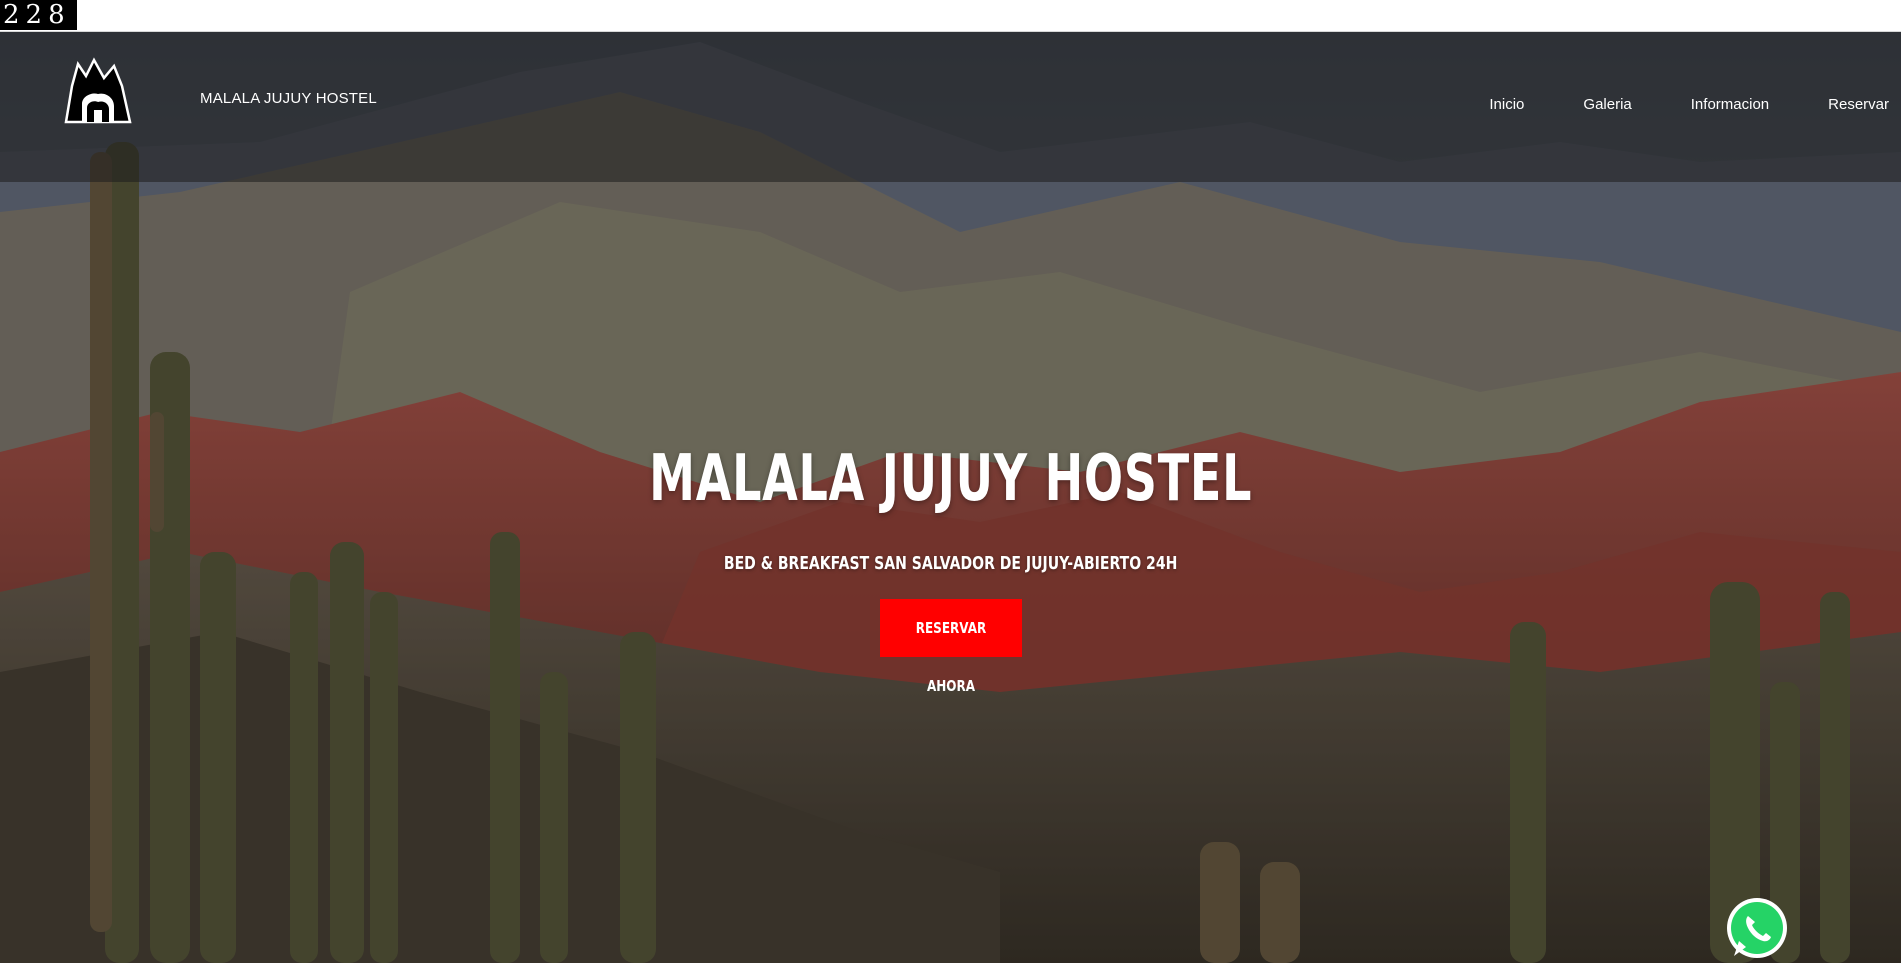  I want to click on top-strip: 228, so click(950, 16).